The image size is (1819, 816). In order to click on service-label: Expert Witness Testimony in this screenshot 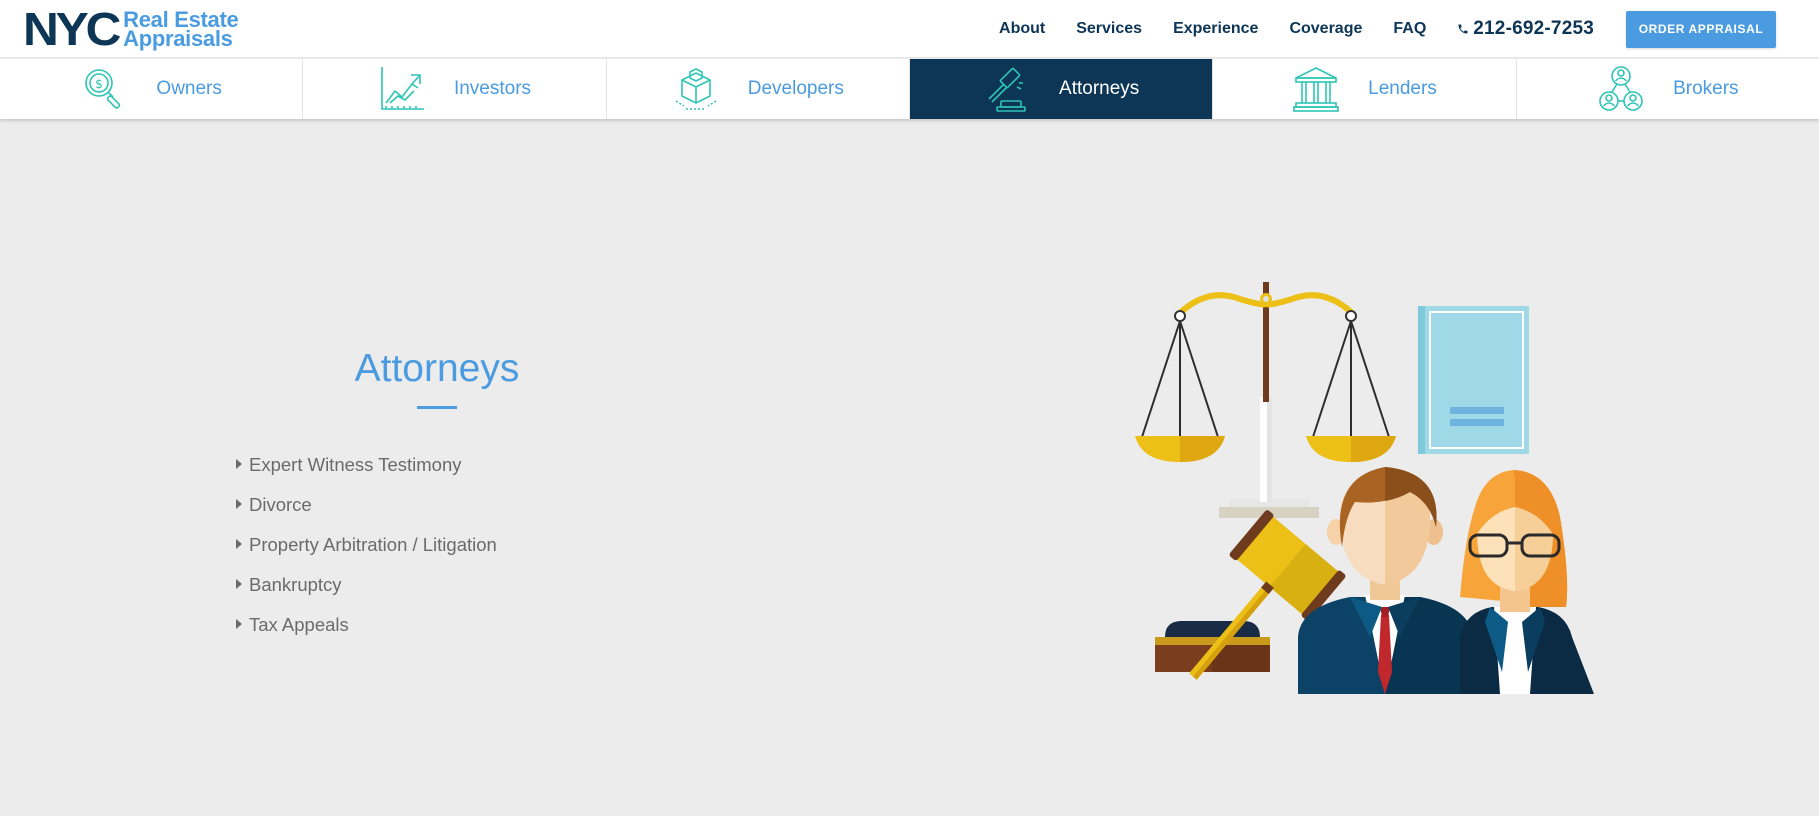, I will do `click(355, 464)`.